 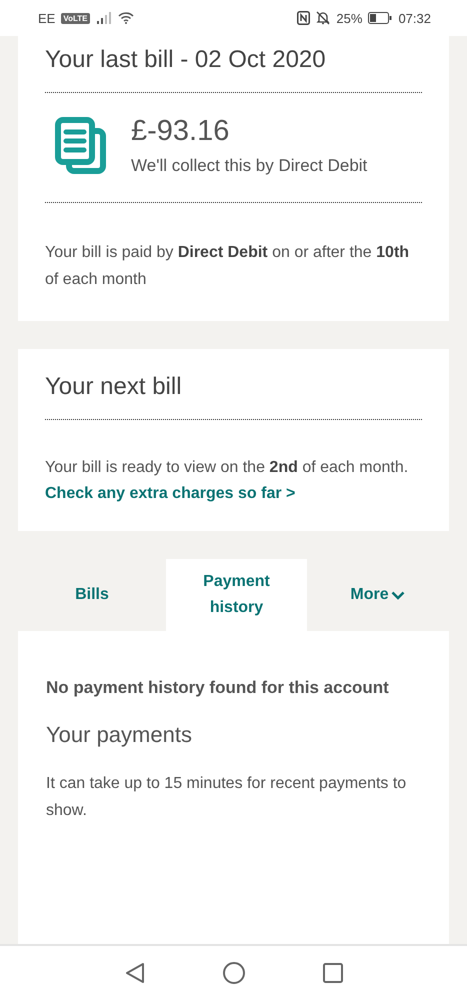 What do you see at coordinates (227, 797) in the screenshot?
I see `payments-info: It can take up to 15 minutes for recent payments to show.` at bounding box center [227, 797].